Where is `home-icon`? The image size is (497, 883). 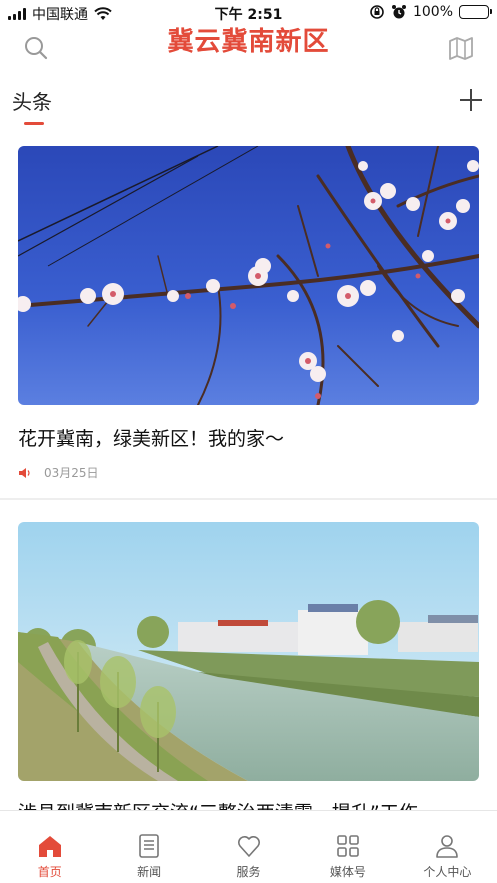 home-icon is located at coordinates (49, 846).